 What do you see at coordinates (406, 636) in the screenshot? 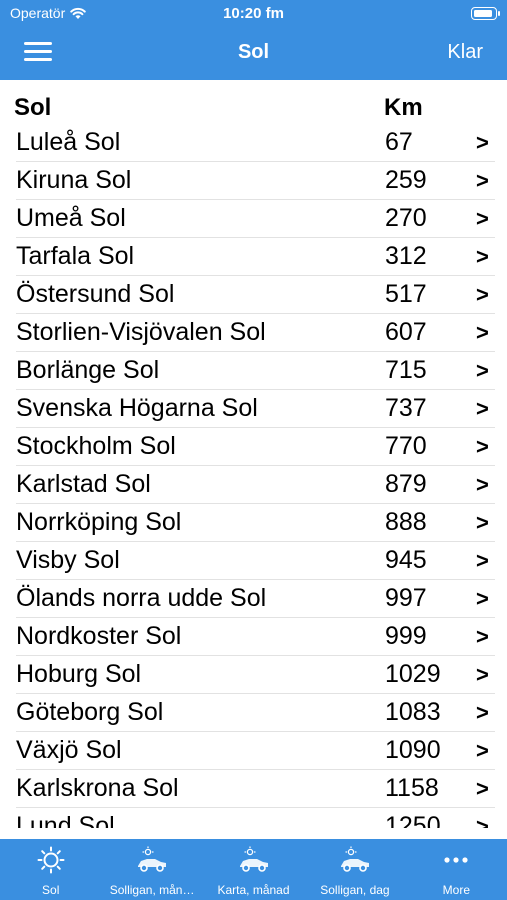
I see `station-distance: 999` at bounding box center [406, 636].